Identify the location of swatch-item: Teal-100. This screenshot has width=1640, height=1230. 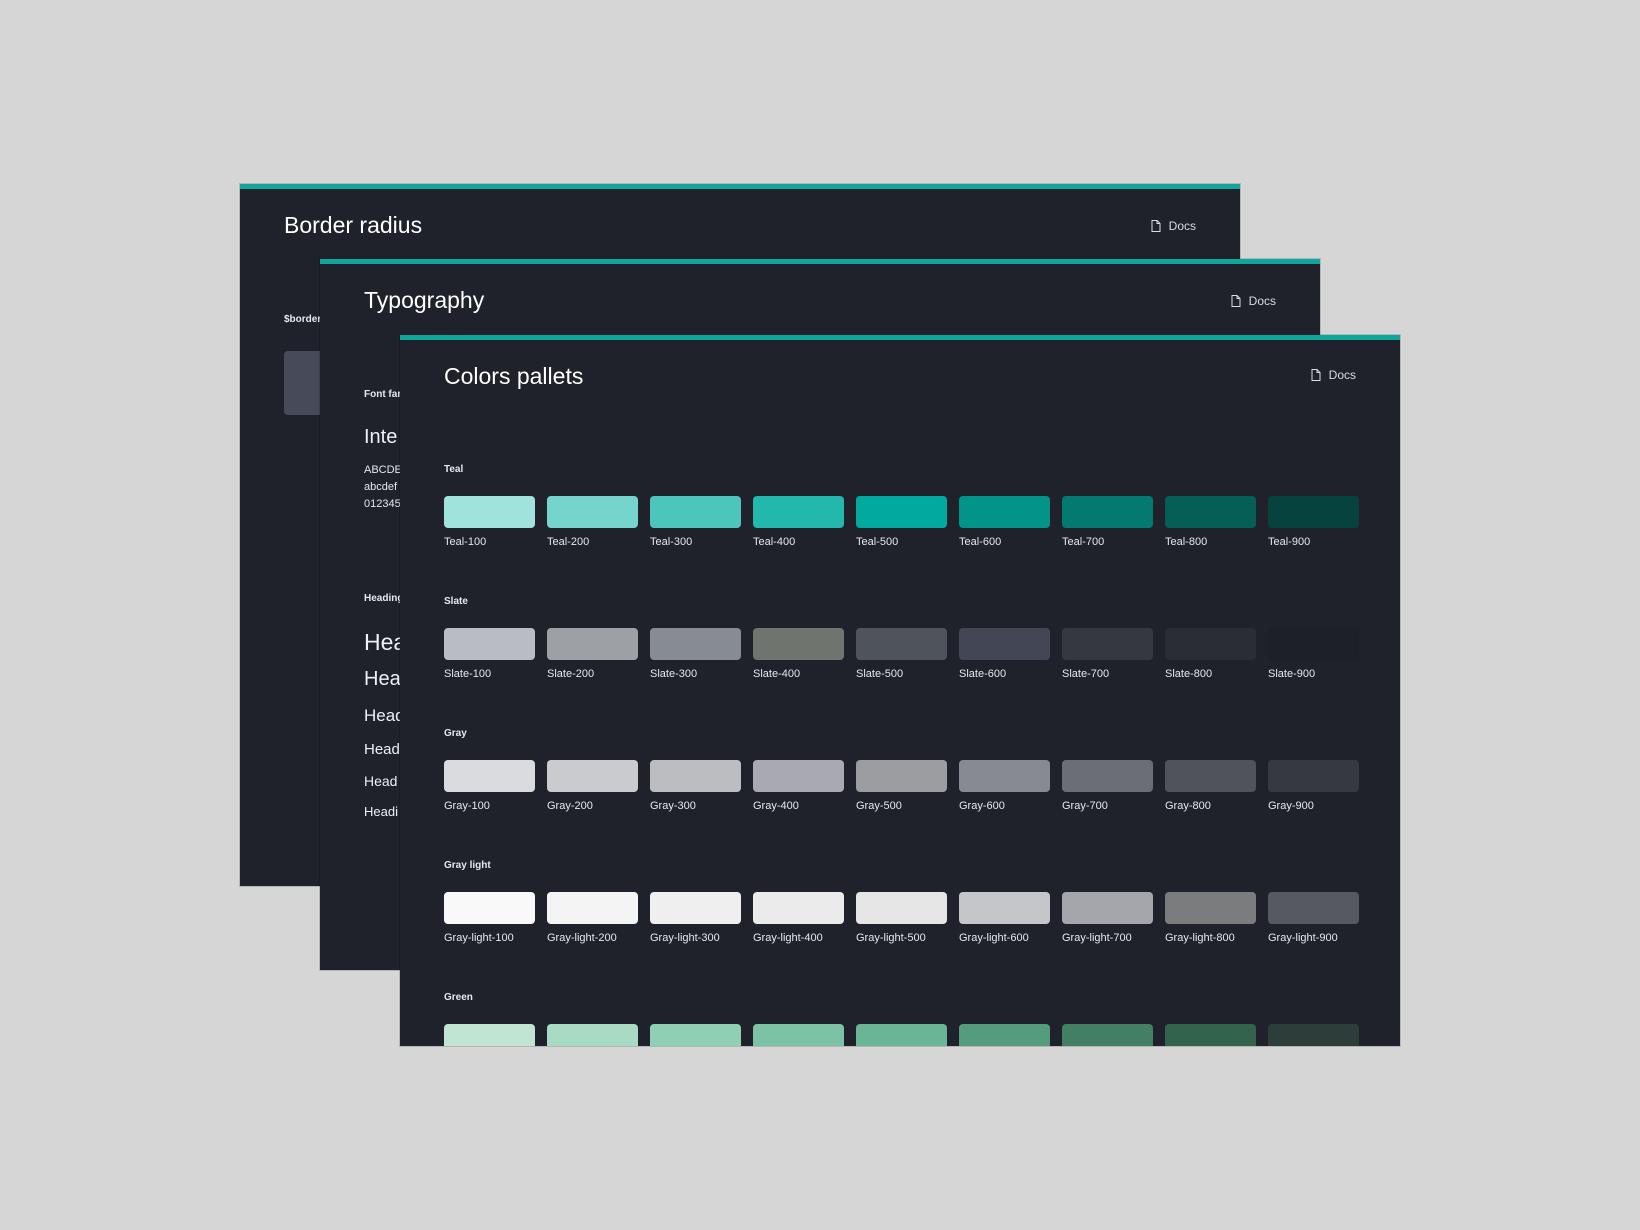
(489, 522).